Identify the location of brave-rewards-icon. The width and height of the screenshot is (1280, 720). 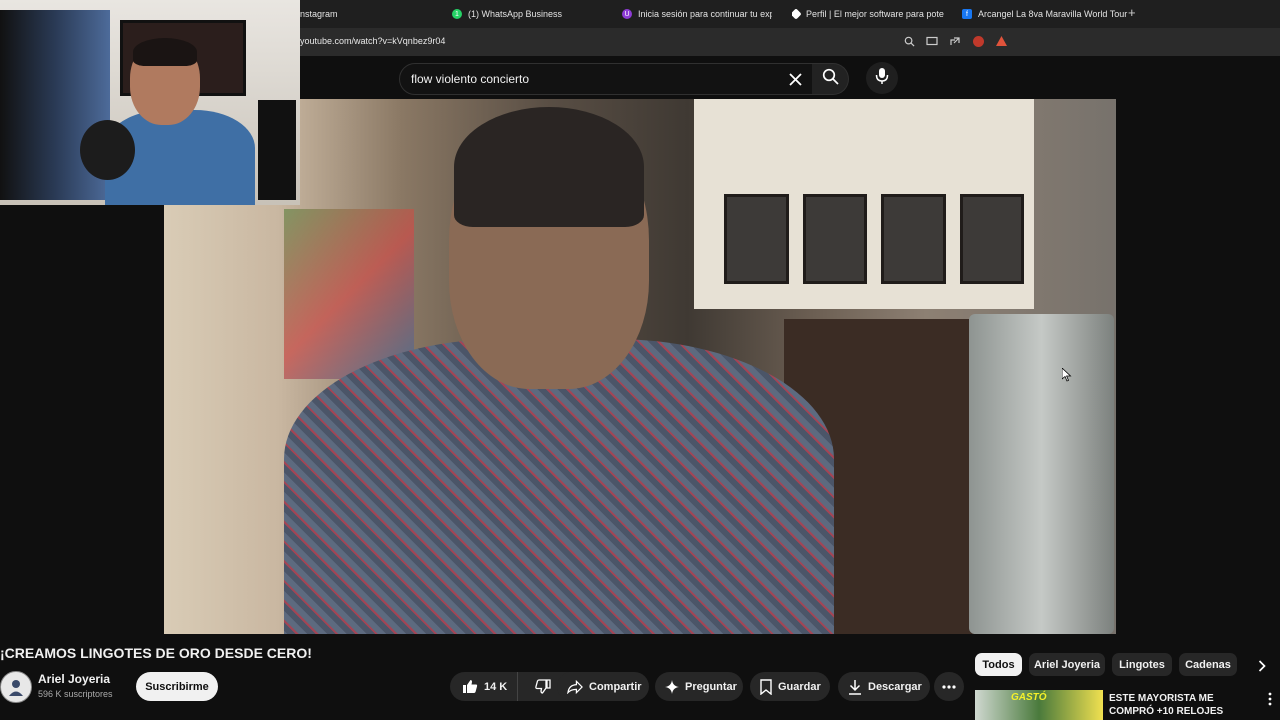
(1001, 41).